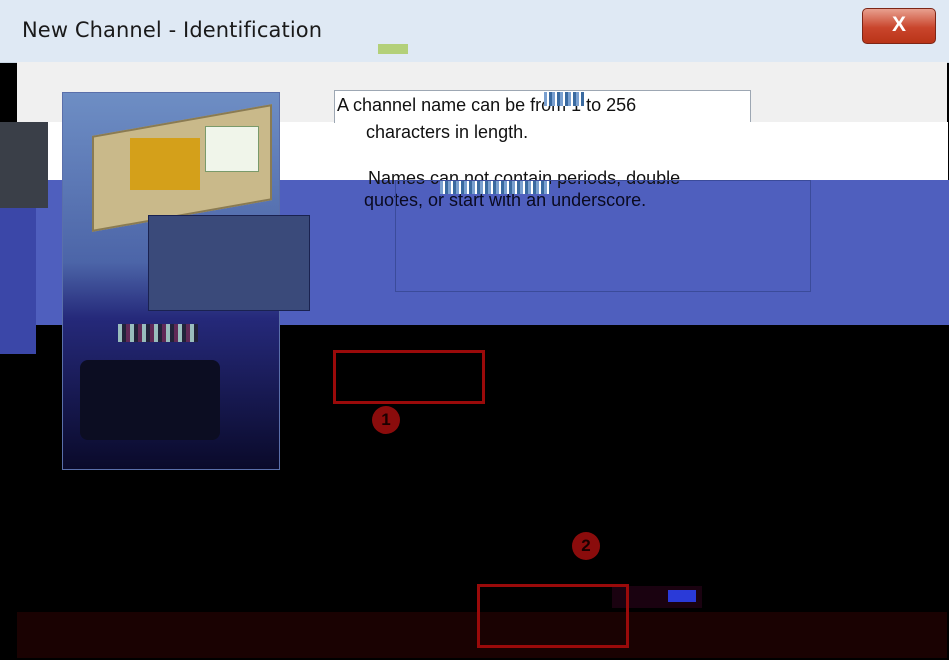  I want to click on close-icon: X, so click(898, 24).